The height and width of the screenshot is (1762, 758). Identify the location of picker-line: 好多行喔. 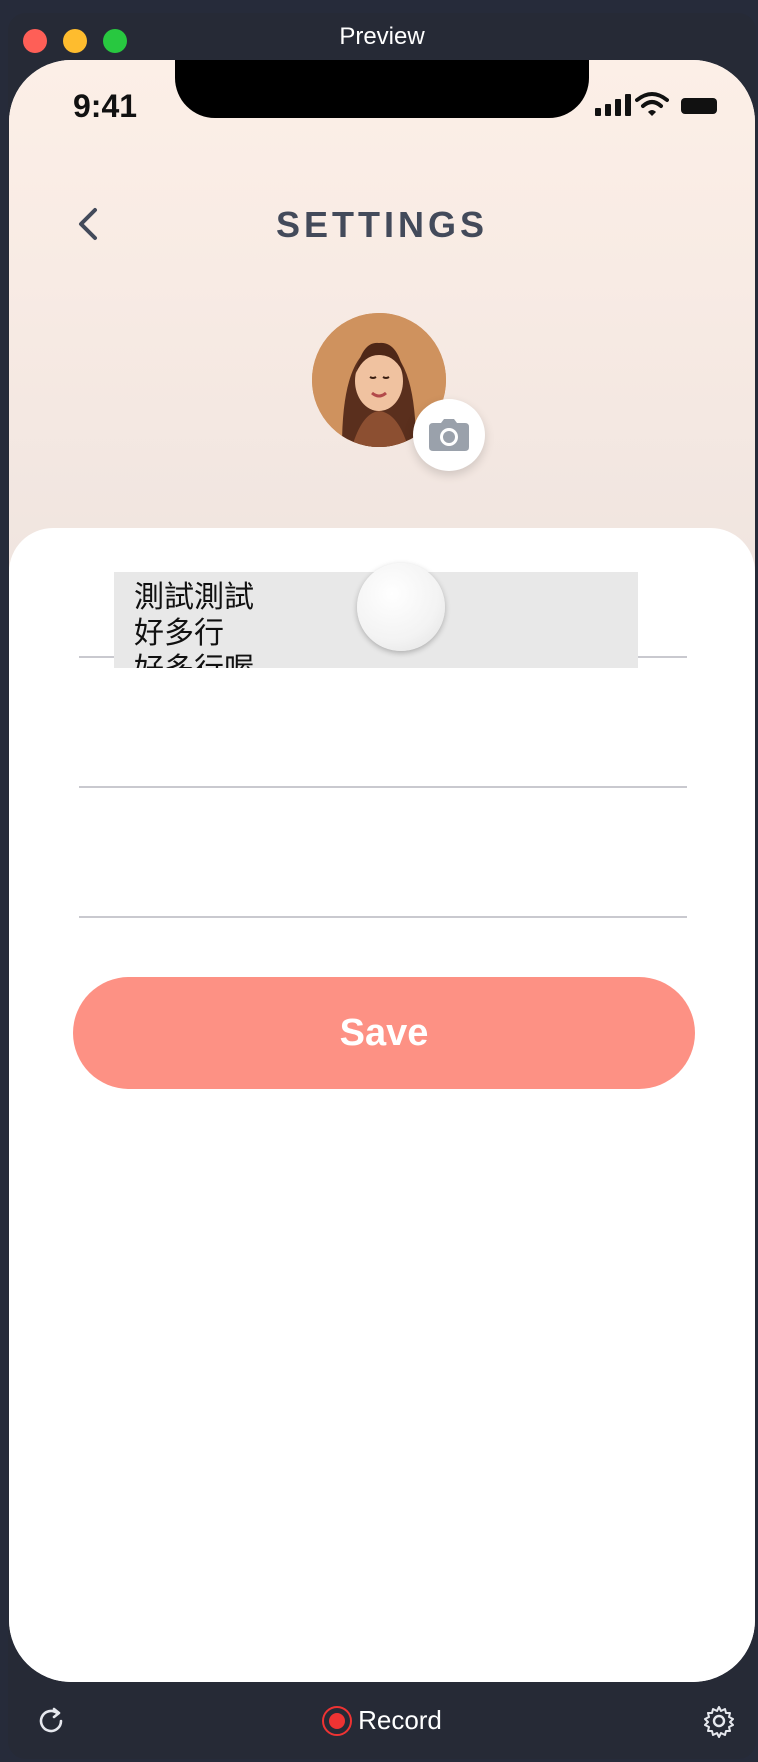
(194, 656).